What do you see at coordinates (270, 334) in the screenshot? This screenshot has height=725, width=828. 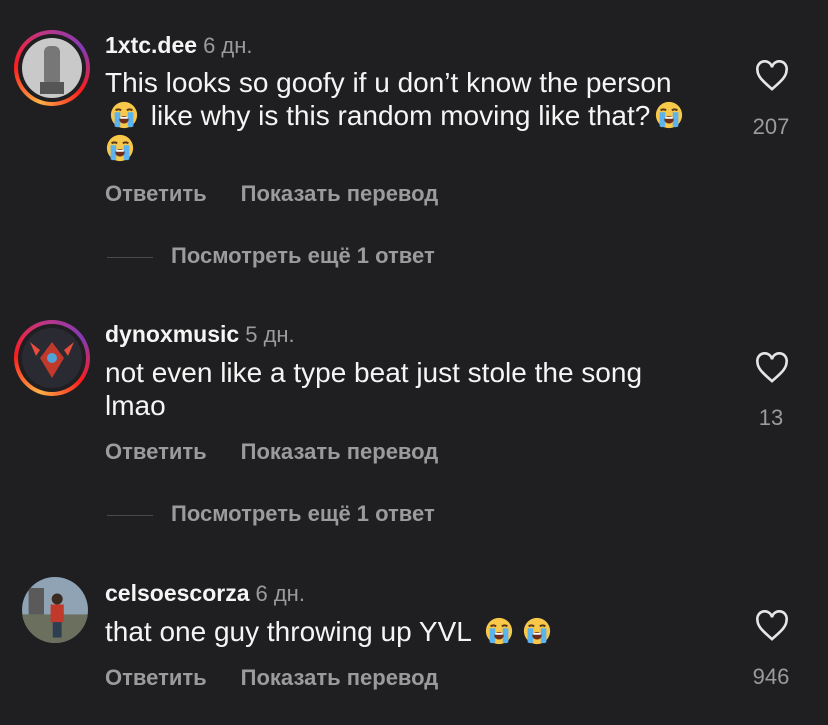 I see `timestamp: 5 дн.` at bounding box center [270, 334].